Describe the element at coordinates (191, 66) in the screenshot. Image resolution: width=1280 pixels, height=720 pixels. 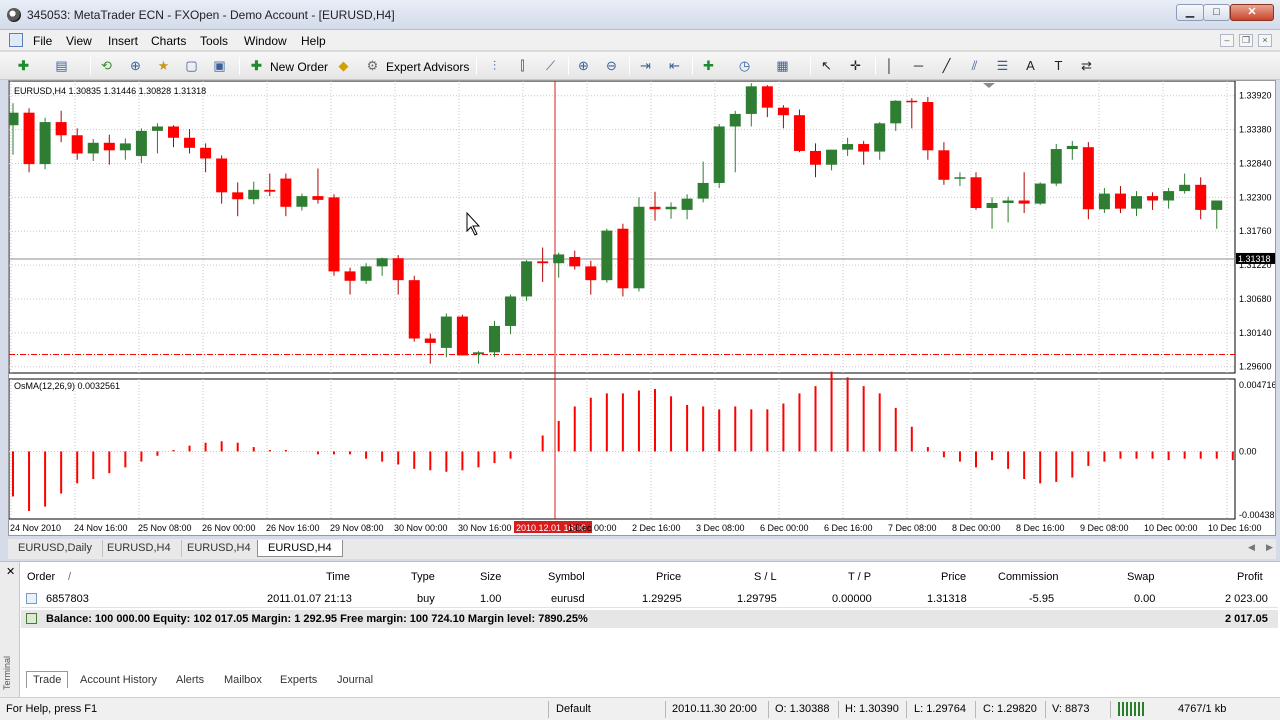
I see `terminal-icon: ▢` at that location.